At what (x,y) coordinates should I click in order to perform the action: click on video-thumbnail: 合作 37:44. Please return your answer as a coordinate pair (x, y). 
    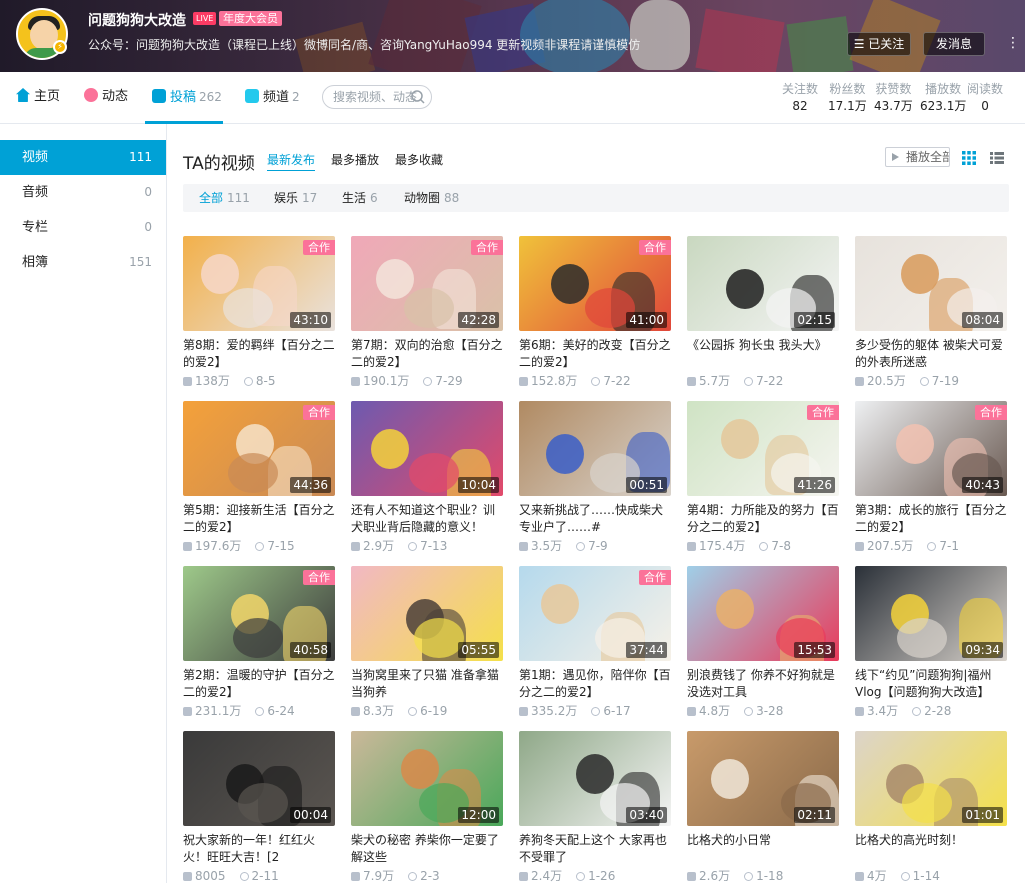
    Looking at the image, I should click on (595, 613).